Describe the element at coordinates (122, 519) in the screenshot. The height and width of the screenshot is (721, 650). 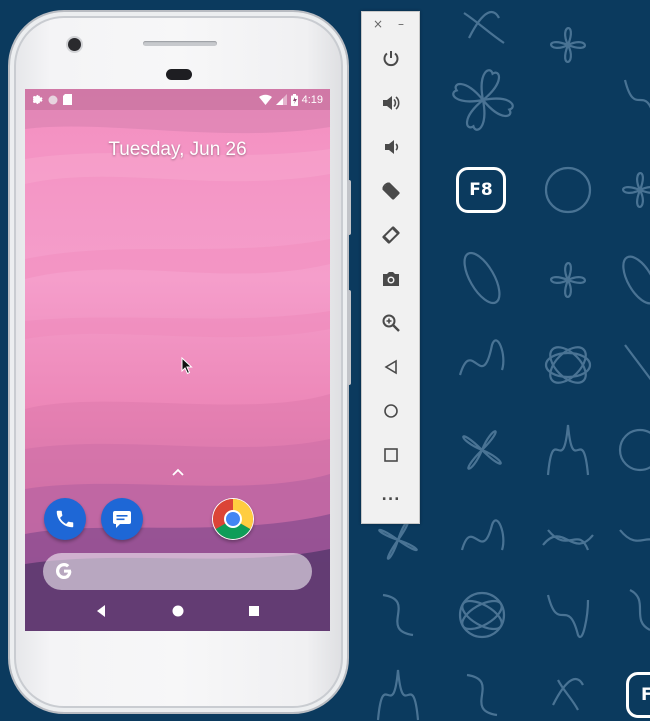
I see `messages-app-icon` at that location.